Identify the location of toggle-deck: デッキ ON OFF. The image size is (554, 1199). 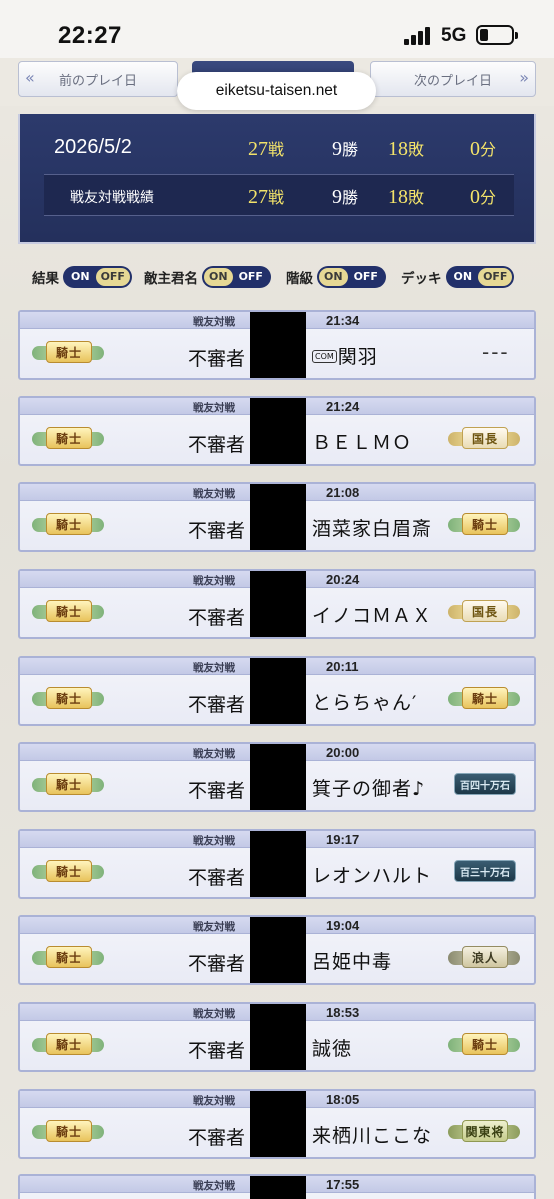
(458, 277).